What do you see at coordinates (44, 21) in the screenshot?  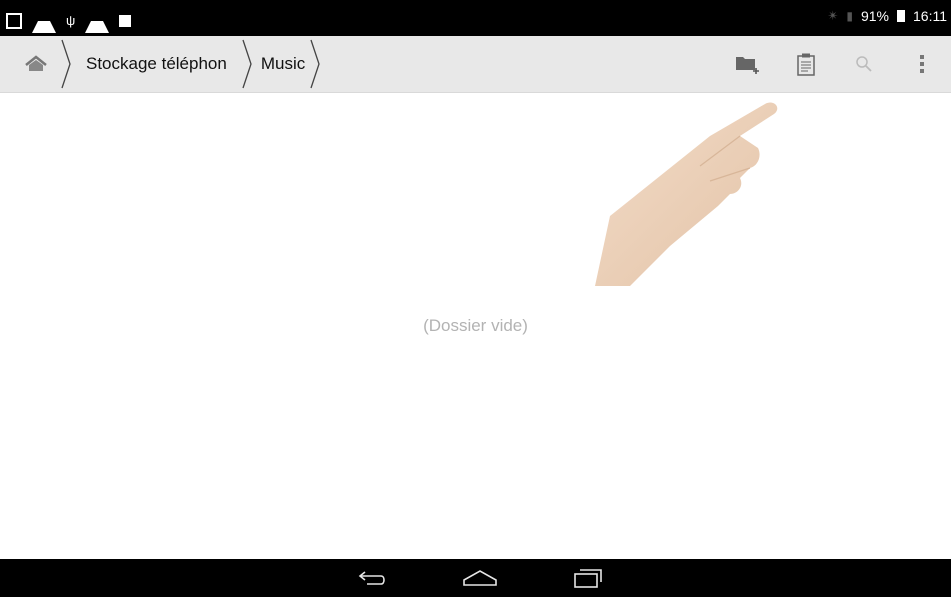 I see `warning-notification-icon` at bounding box center [44, 21].